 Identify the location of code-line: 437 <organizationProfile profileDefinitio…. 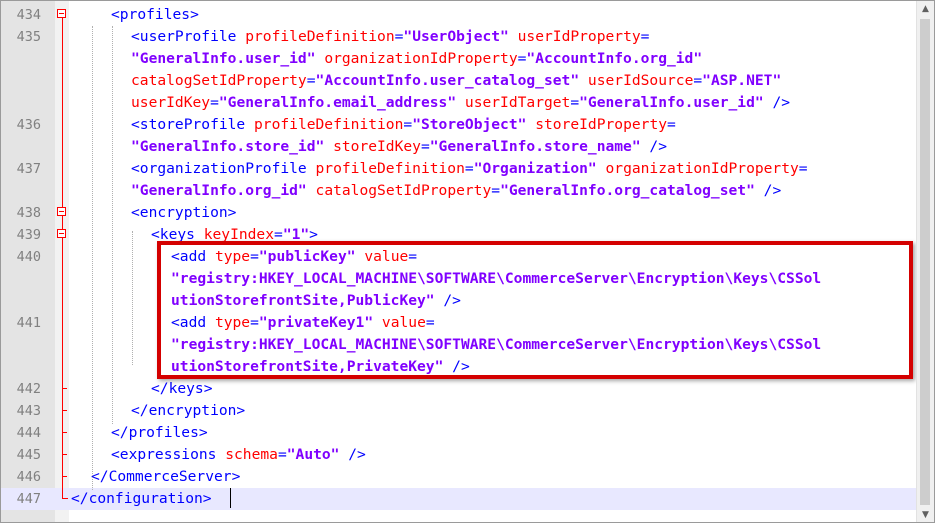
(460, 169).